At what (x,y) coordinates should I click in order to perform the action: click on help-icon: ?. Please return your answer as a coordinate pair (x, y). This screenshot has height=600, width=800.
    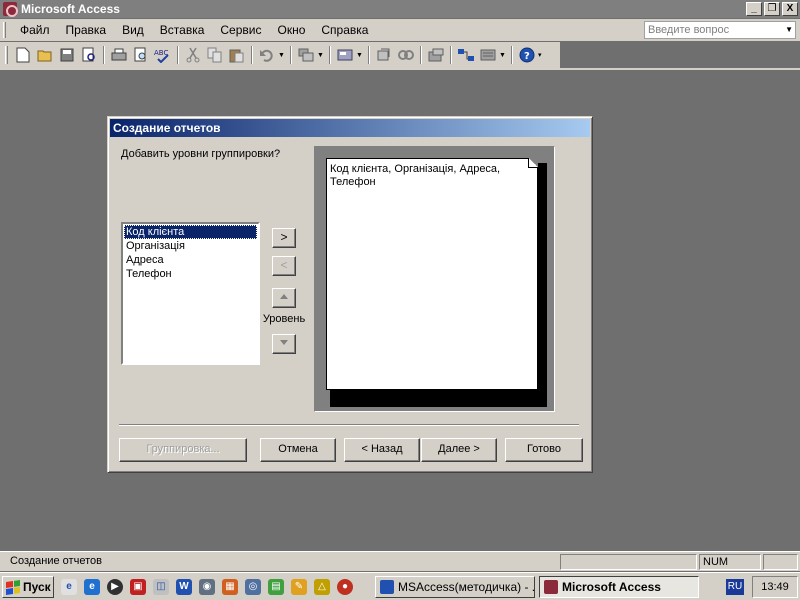
    Looking at the image, I should click on (527, 55).